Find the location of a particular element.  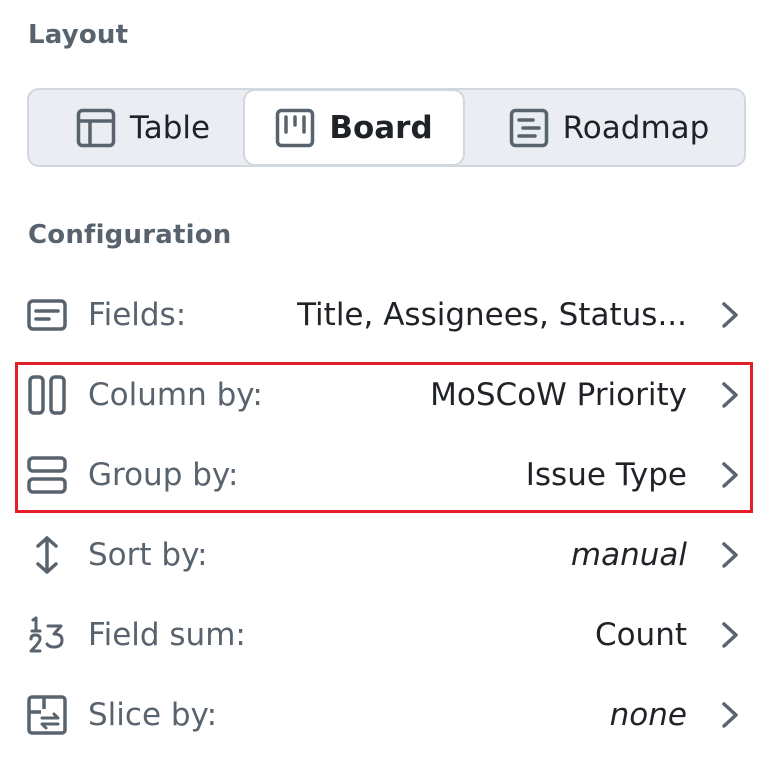

layout-option-table: Table is located at coordinates (143, 127).